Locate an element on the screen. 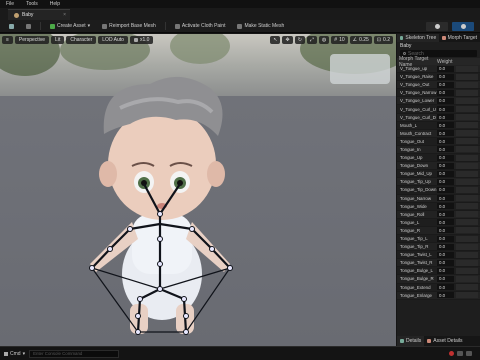 The height and width of the screenshot is (360, 480). morph-target-row: Tongue_Down 0.0 is located at coordinates (438, 166).